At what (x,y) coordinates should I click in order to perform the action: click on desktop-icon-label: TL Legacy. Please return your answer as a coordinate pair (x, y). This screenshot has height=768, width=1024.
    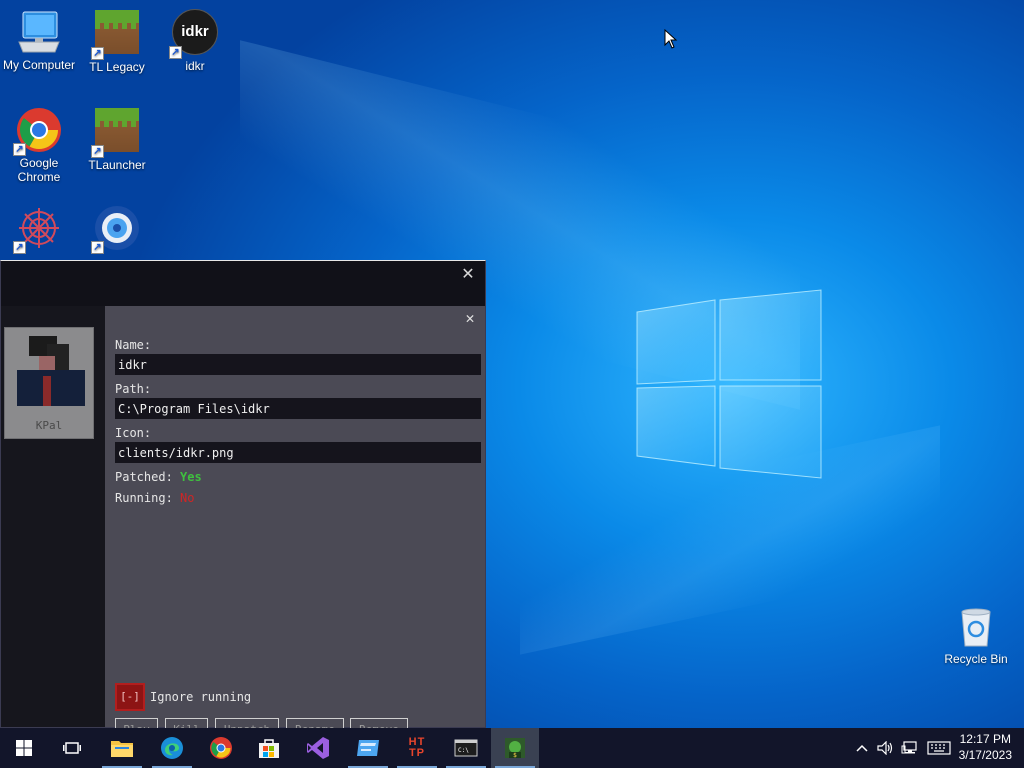
    Looking at the image, I should click on (117, 67).